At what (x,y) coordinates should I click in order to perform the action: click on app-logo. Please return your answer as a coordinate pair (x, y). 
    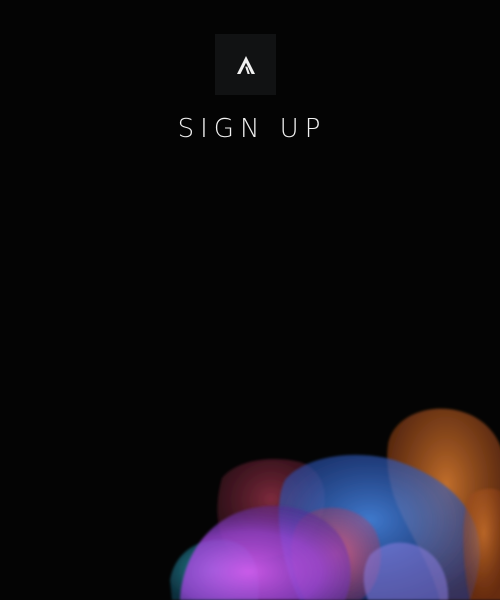
    Looking at the image, I should click on (245, 64).